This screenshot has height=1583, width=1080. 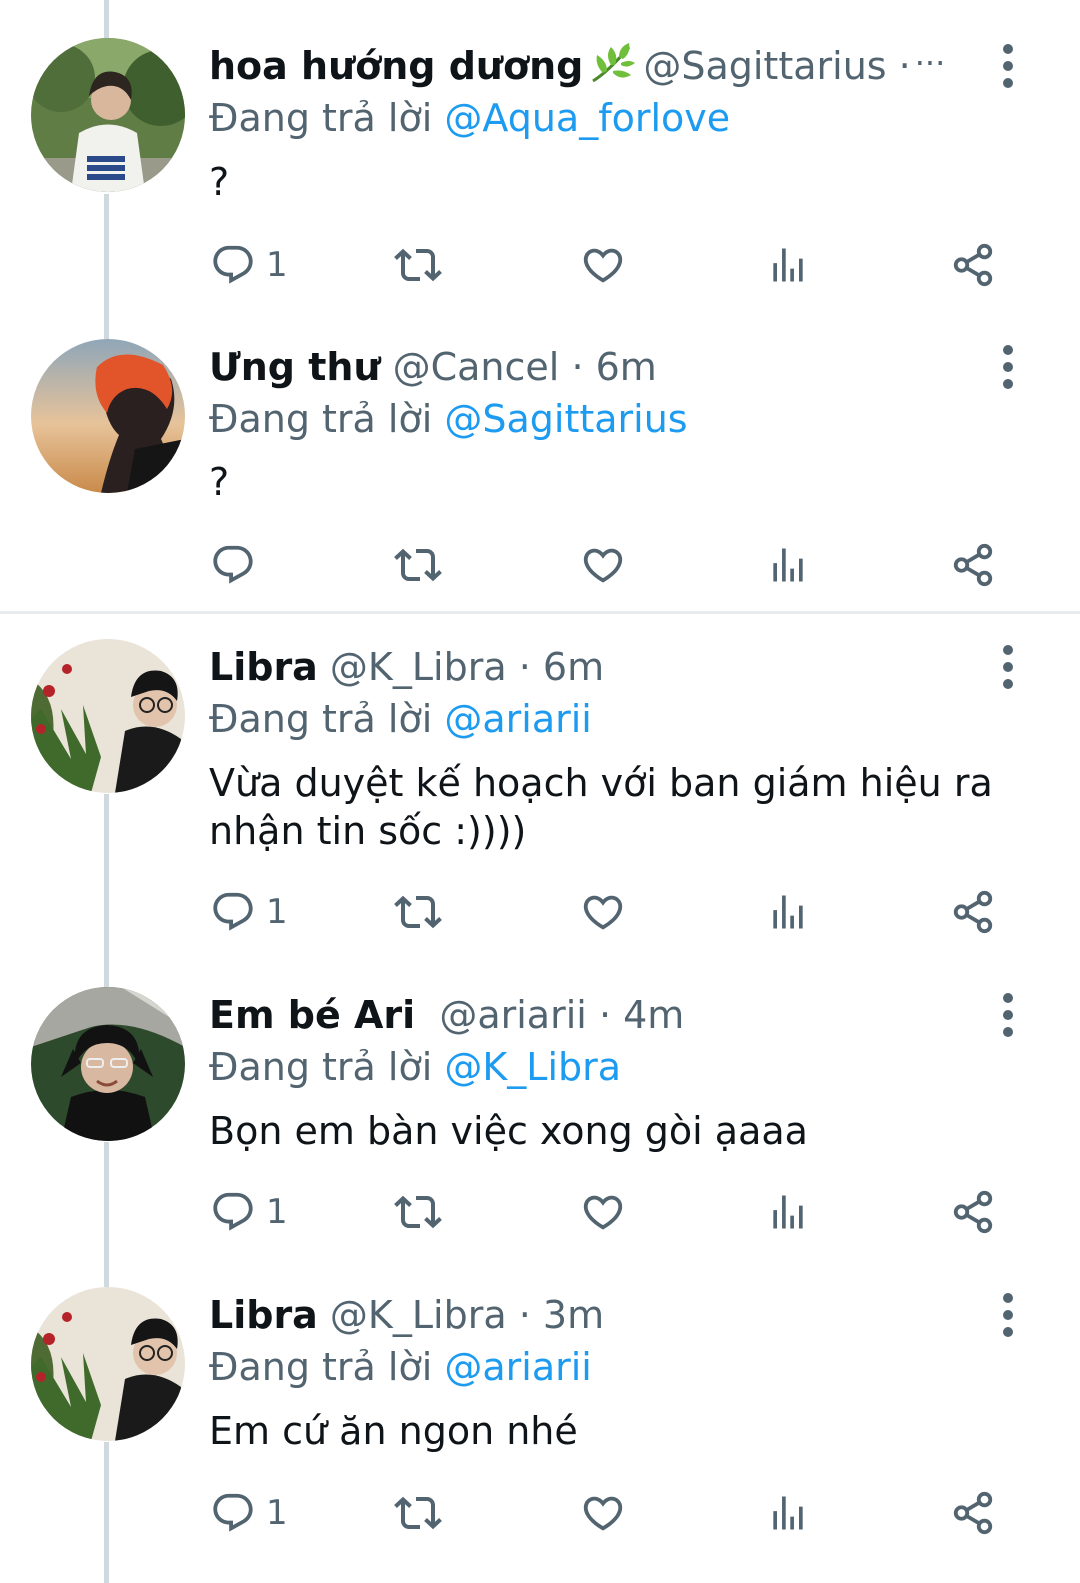 What do you see at coordinates (587, 118) in the screenshot?
I see `replying-to-handle: @Aqua_forlove` at bounding box center [587, 118].